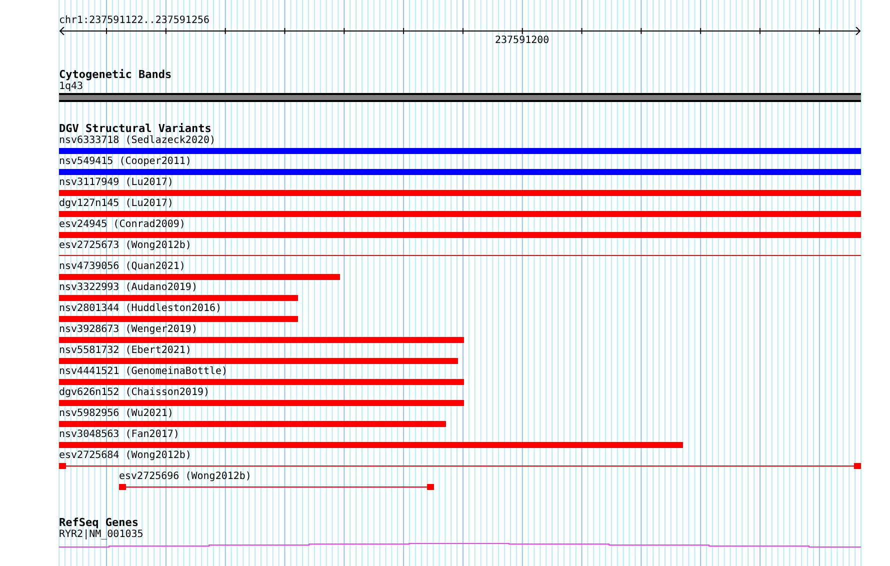 This screenshot has width=890, height=566. What do you see at coordinates (134, 393) in the screenshot?
I see `feature-label: dgv626n152 (Chaisson2019)` at bounding box center [134, 393].